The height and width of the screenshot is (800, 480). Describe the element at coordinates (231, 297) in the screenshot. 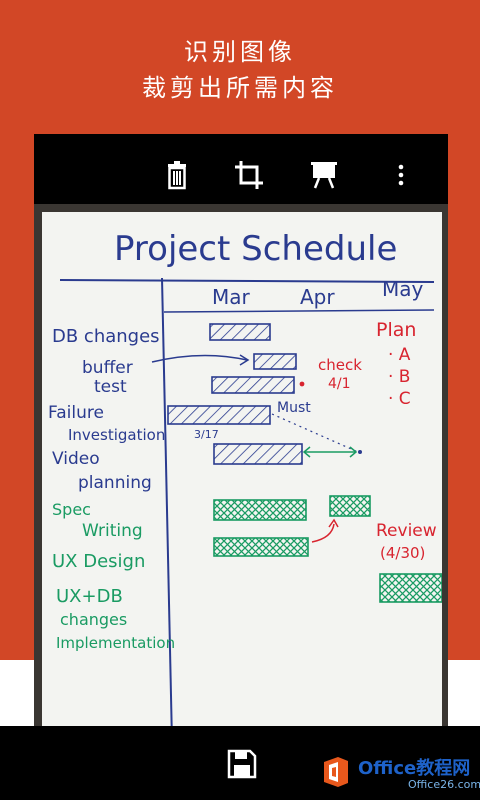

I see `month-label: Mar` at that location.